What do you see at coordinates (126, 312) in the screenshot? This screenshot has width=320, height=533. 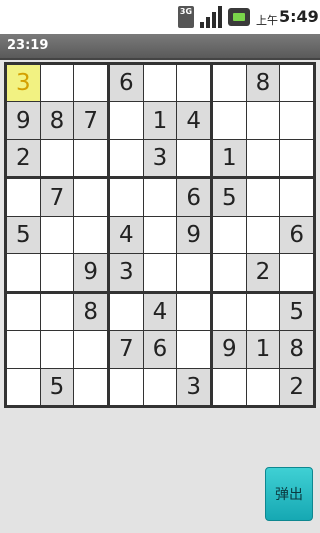 I see `cell-r7c4` at bounding box center [126, 312].